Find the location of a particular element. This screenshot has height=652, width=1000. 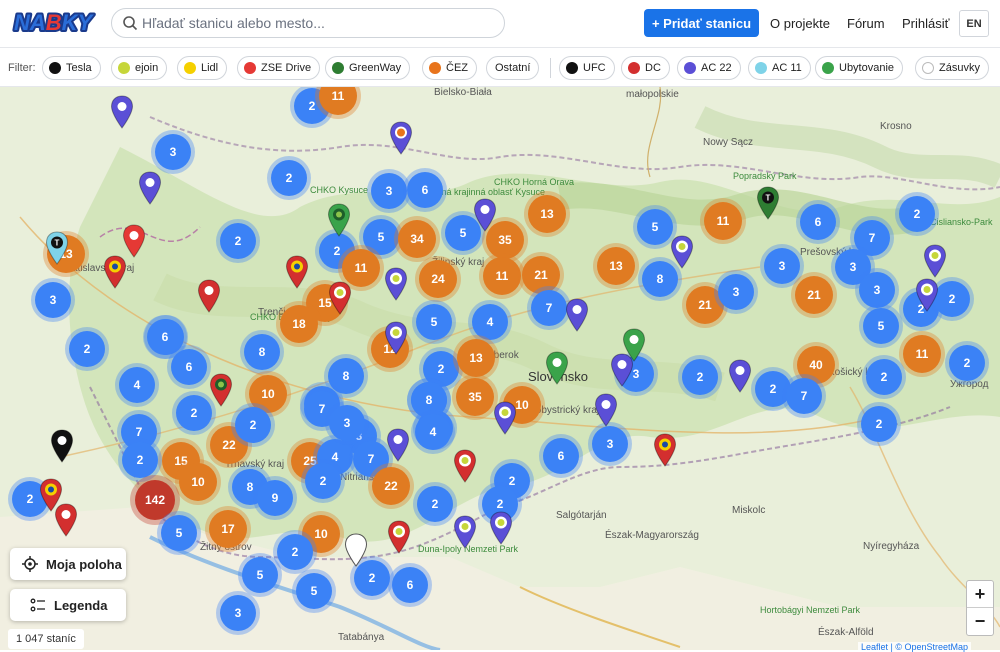

nabky-logo: NABKY NABKY is located at coordinates (57, 22).